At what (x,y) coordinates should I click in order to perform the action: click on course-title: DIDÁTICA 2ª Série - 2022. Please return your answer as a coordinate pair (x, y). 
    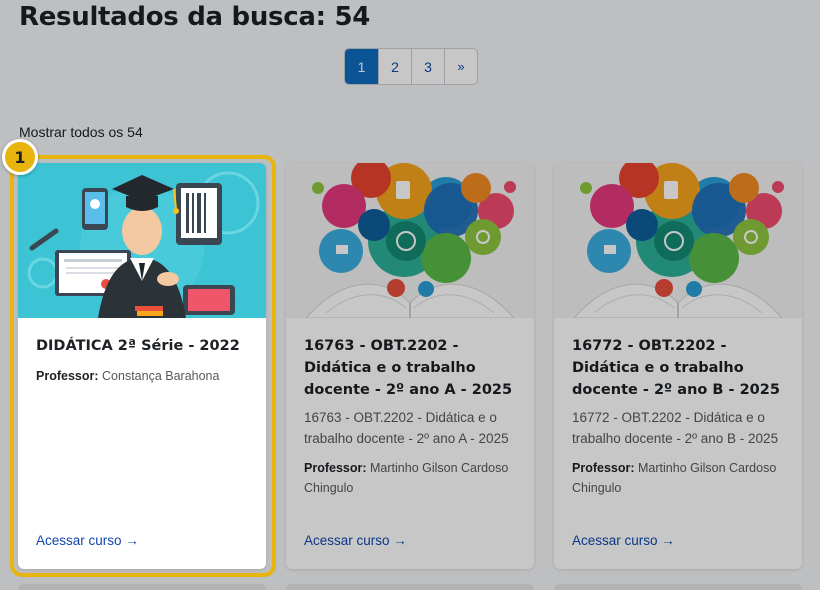
    Looking at the image, I should click on (143, 346).